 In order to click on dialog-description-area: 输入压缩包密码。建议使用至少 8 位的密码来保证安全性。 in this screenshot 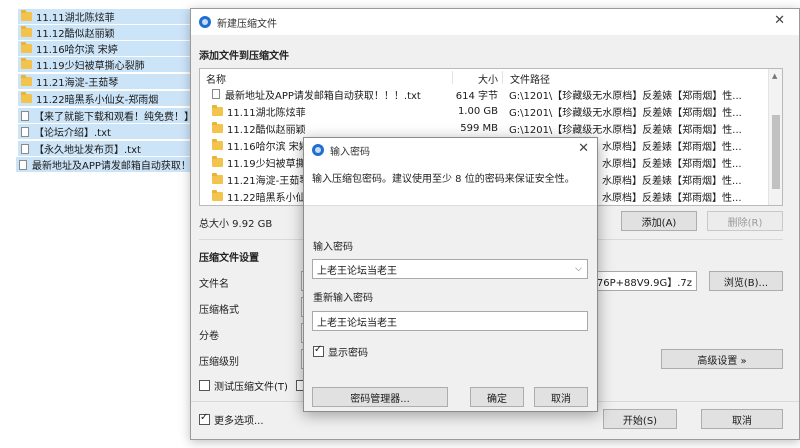, I will do `click(450, 184)`.